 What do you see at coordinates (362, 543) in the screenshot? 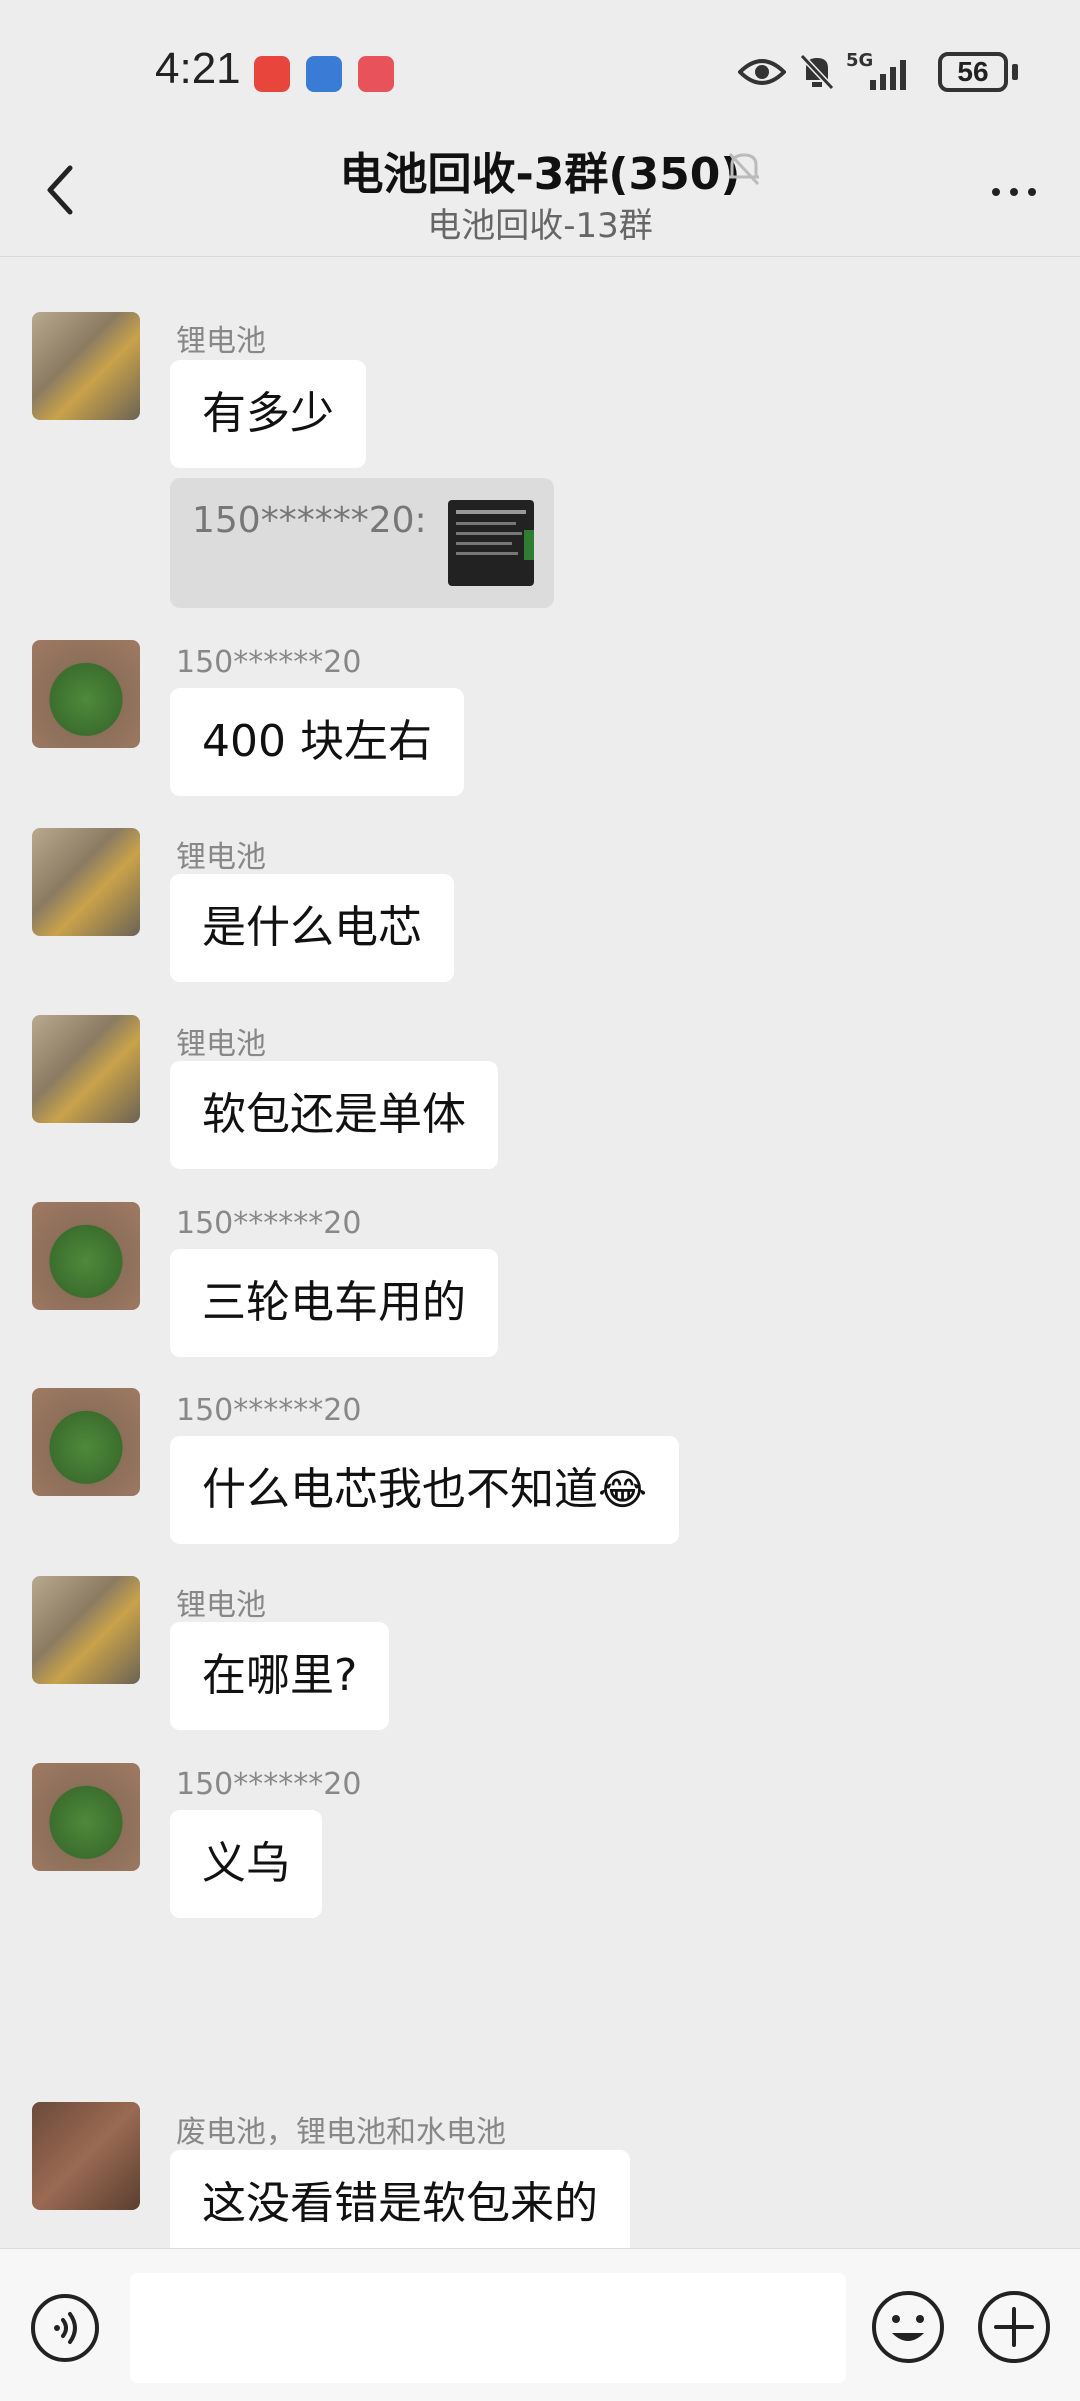
I see `quoted-message: 150******20:` at bounding box center [362, 543].